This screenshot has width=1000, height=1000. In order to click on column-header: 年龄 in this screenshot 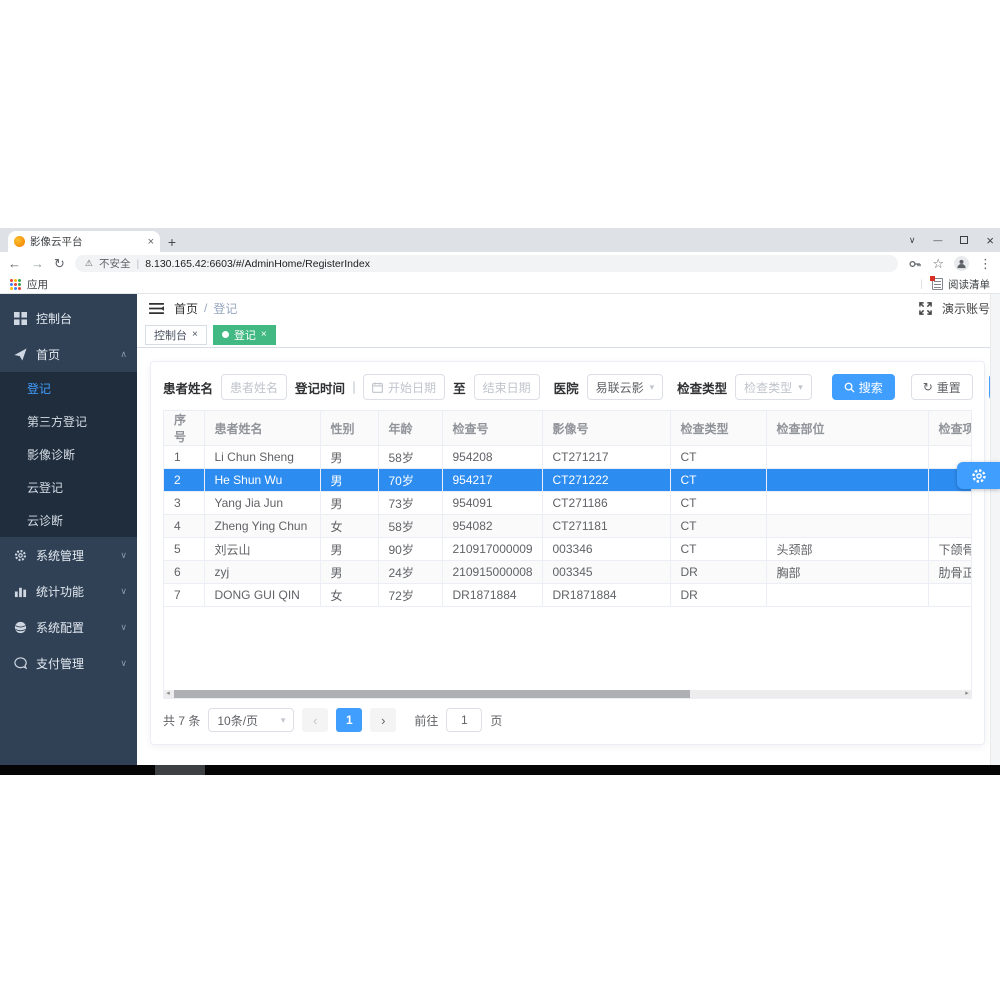, I will do `click(410, 428)`.